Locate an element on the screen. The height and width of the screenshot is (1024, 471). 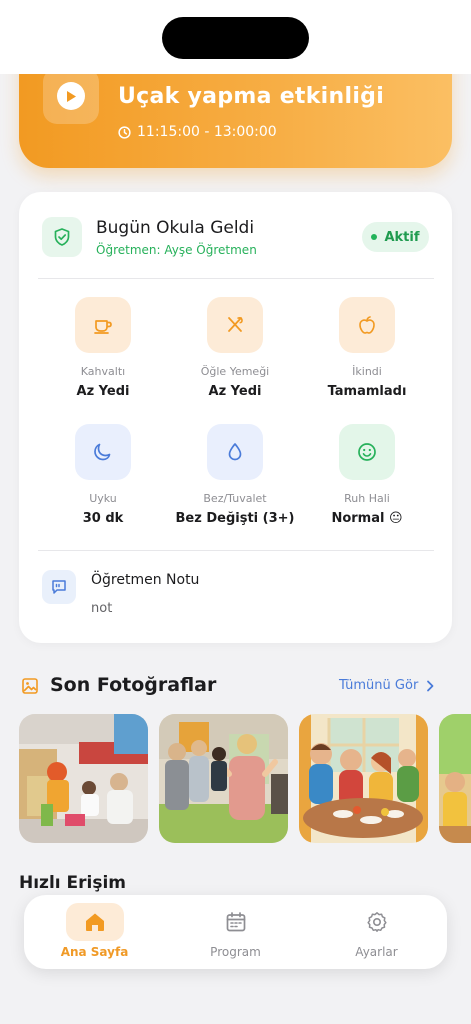
metric-value: Bez Değişti (3+) is located at coordinates (235, 518).